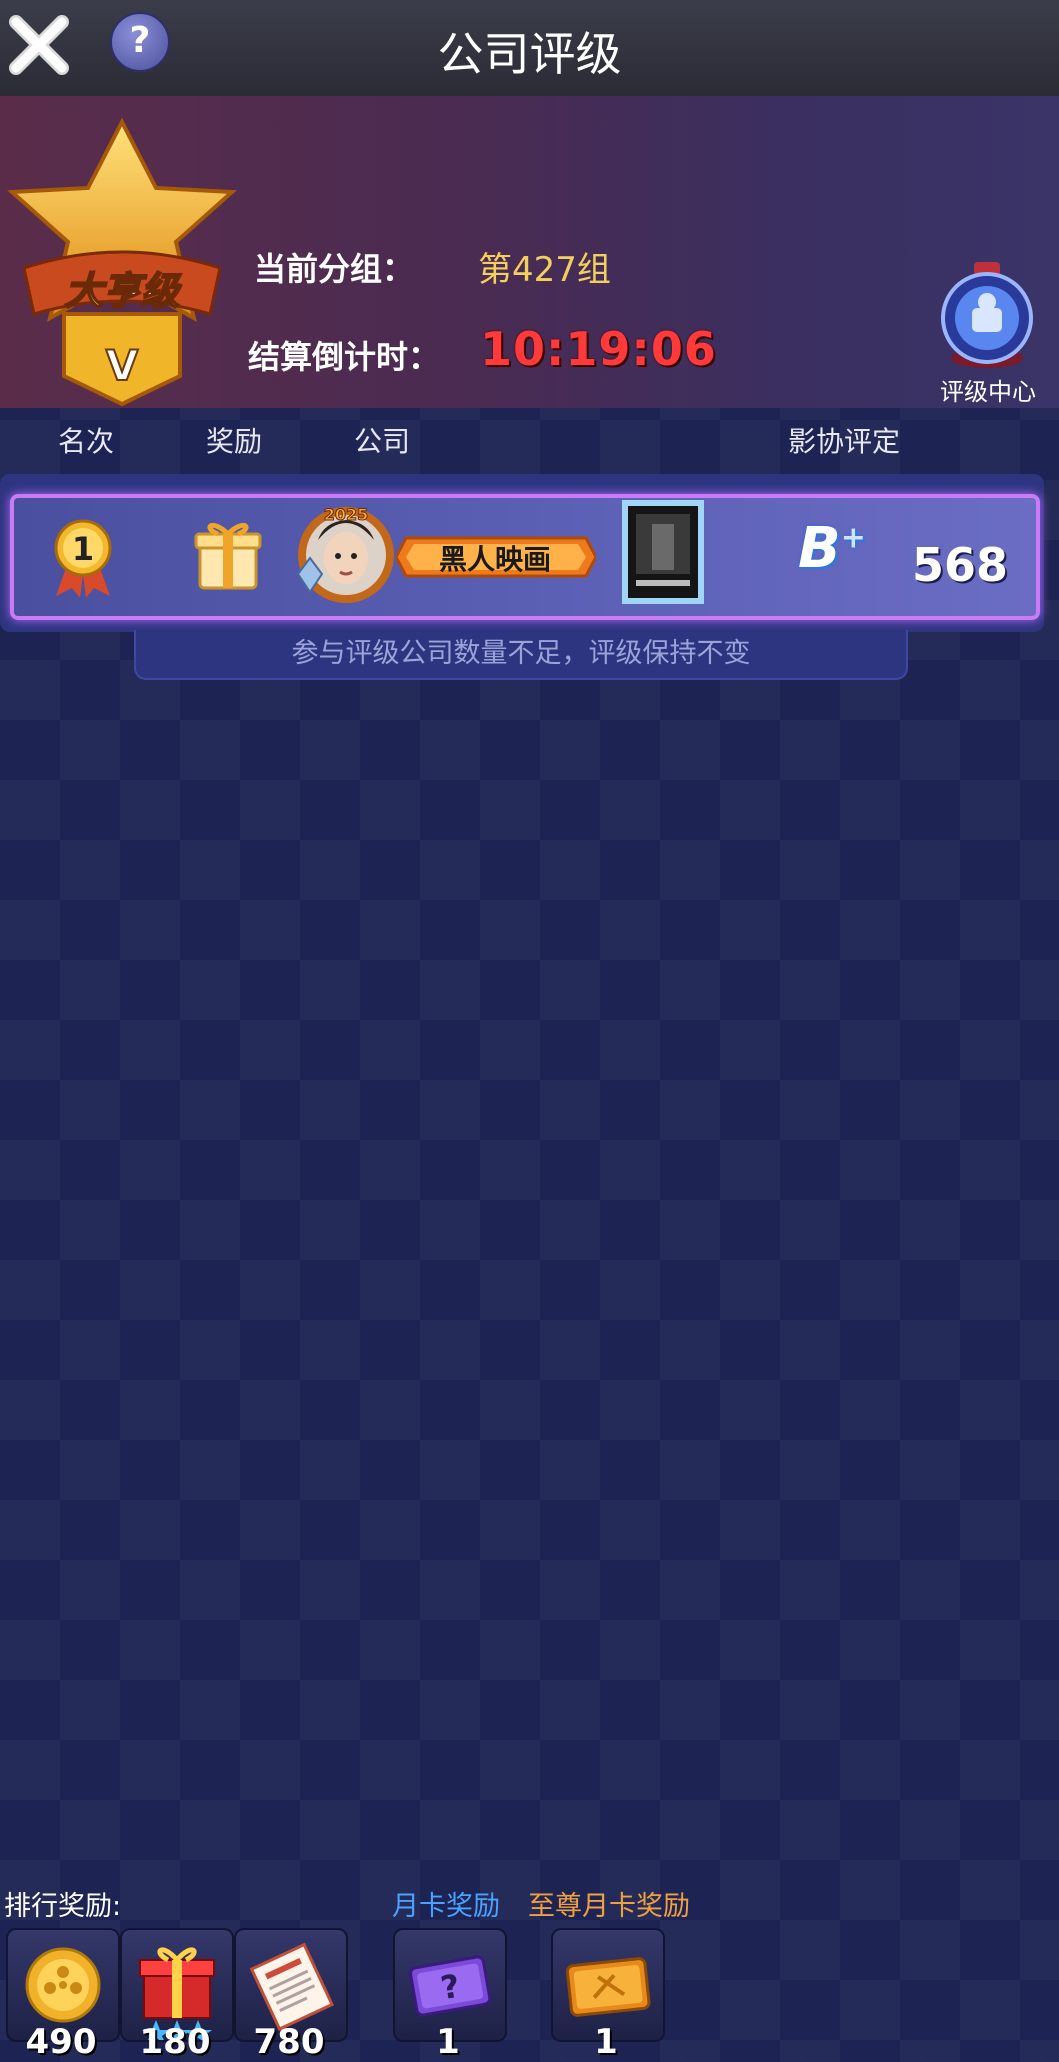  I want to click on movie-poster, so click(663, 552).